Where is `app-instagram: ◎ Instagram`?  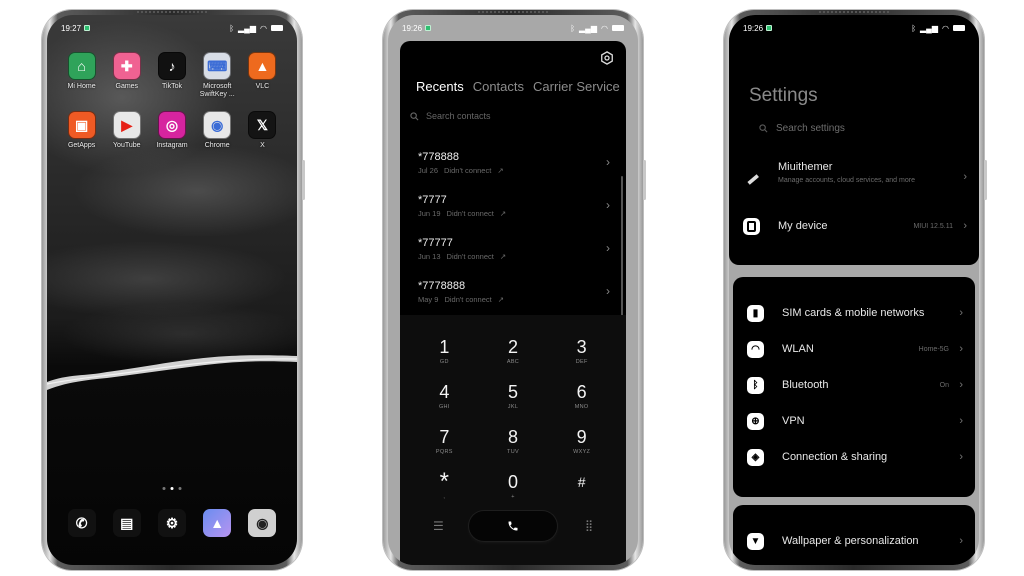 app-instagram: ◎ Instagram is located at coordinates (171, 130).